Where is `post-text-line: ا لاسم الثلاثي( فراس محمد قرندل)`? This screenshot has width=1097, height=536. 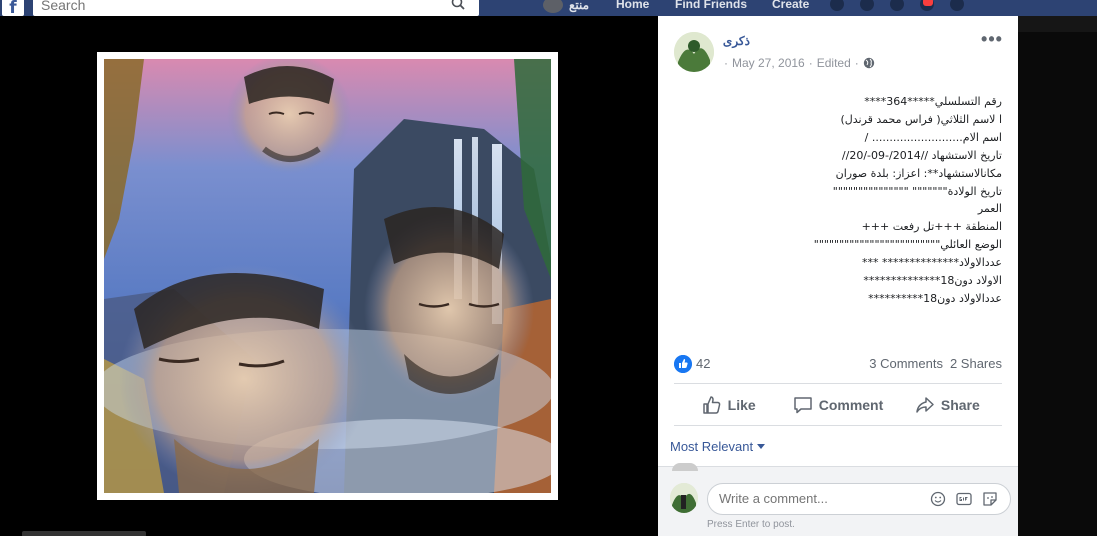
post-text-line: ا لاسم الثلاثي( فراس محمد قرندل) is located at coordinates (921, 119).